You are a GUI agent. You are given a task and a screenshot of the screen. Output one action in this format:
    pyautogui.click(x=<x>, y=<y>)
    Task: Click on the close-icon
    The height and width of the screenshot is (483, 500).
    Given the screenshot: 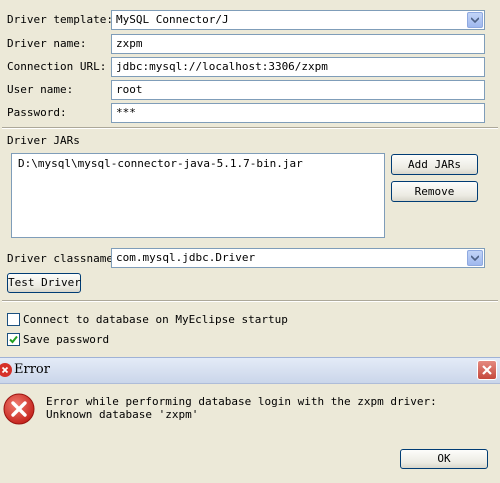 What is the action you would take?
    pyautogui.click(x=487, y=370)
    